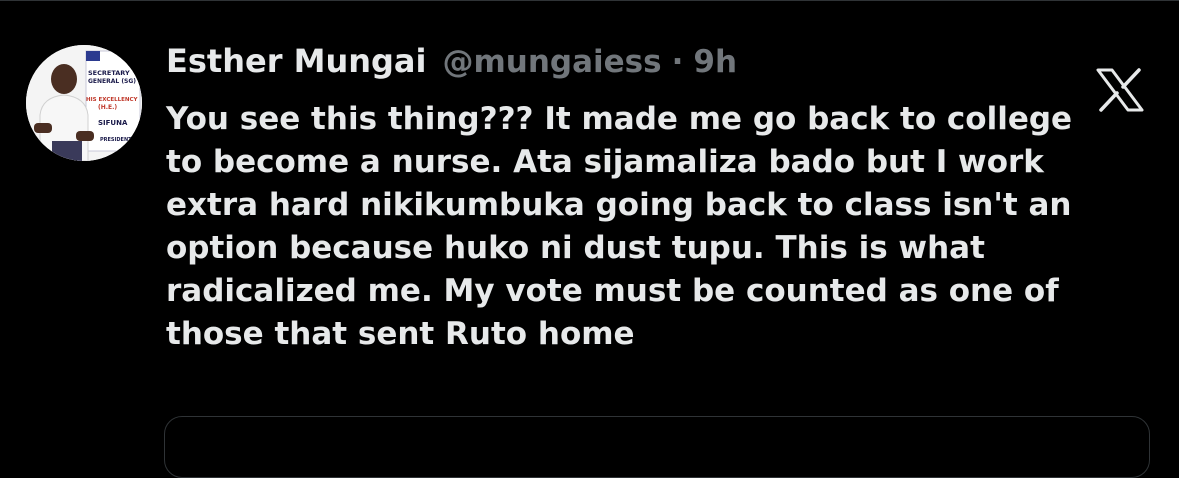 The width and height of the screenshot is (1179, 478). I want to click on author-name: Esther Mungai, so click(296, 61).